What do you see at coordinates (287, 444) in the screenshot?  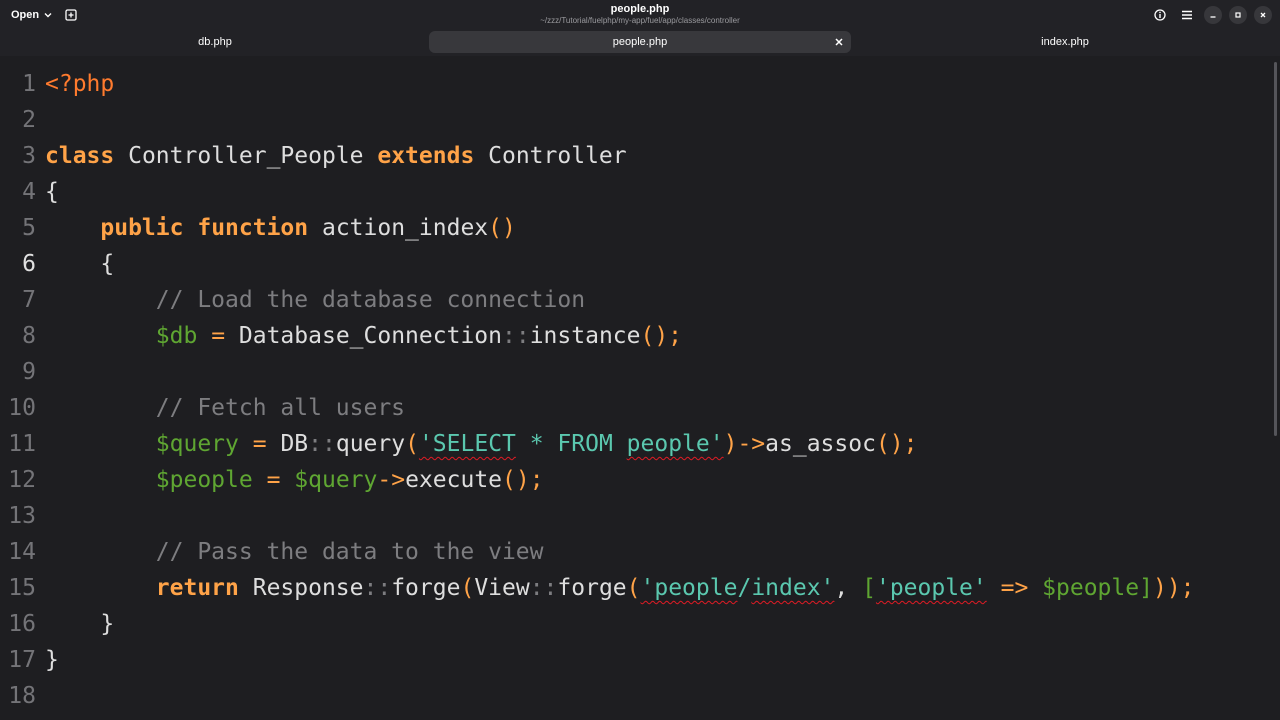 I see `code-token: DB` at bounding box center [287, 444].